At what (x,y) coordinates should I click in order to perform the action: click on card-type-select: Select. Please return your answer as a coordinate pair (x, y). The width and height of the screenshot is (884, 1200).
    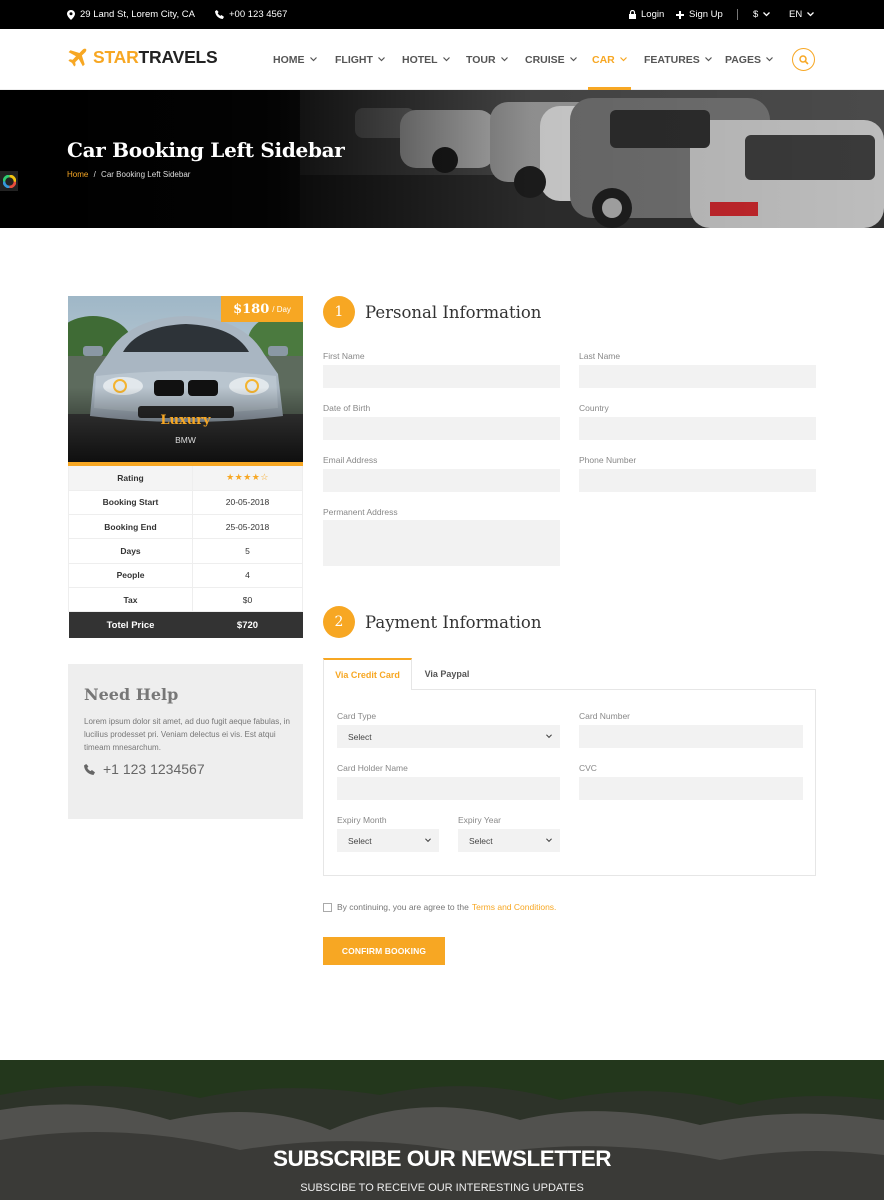
    Looking at the image, I should click on (448, 736).